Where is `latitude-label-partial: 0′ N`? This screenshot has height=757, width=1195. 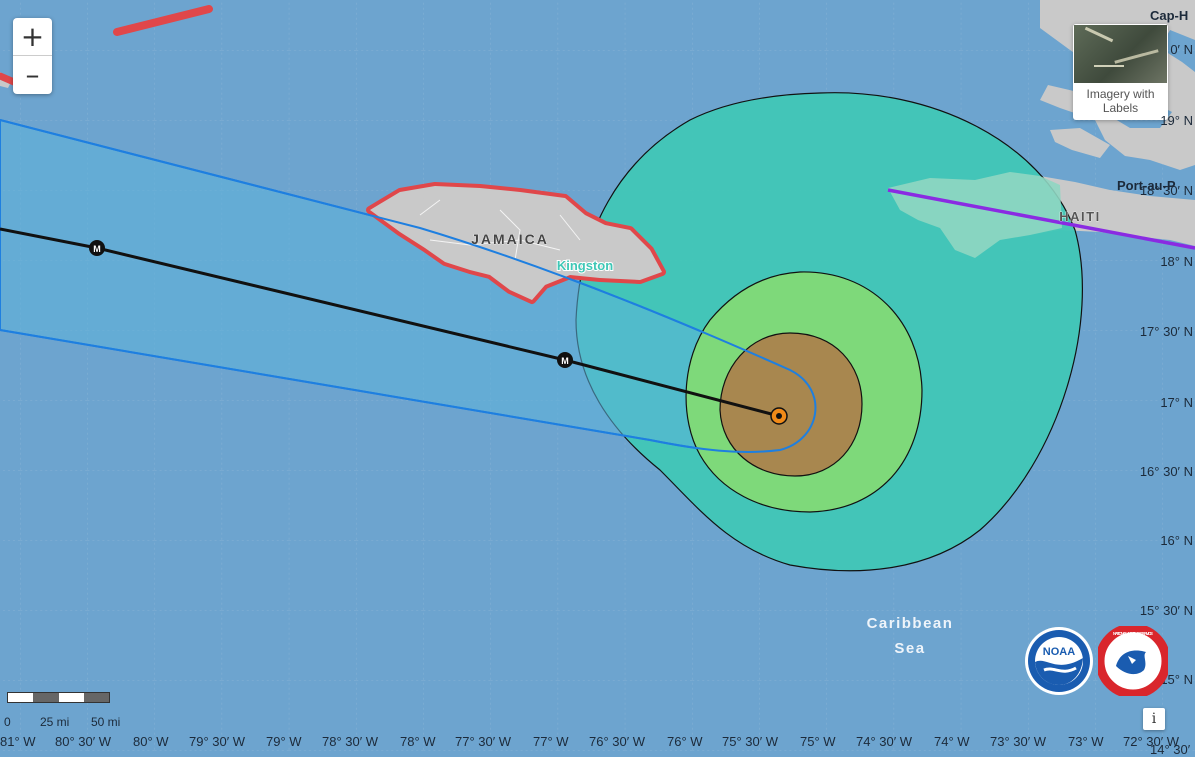
latitude-label-partial: 0′ N is located at coordinates (1181, 49).